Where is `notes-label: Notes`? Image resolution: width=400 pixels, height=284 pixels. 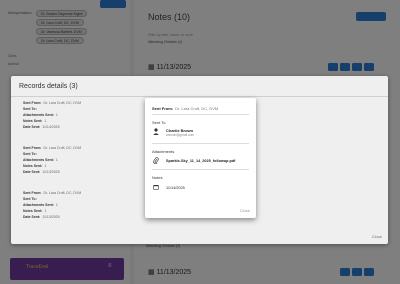
notes-label: Notes is located at coordinates (157, 177).